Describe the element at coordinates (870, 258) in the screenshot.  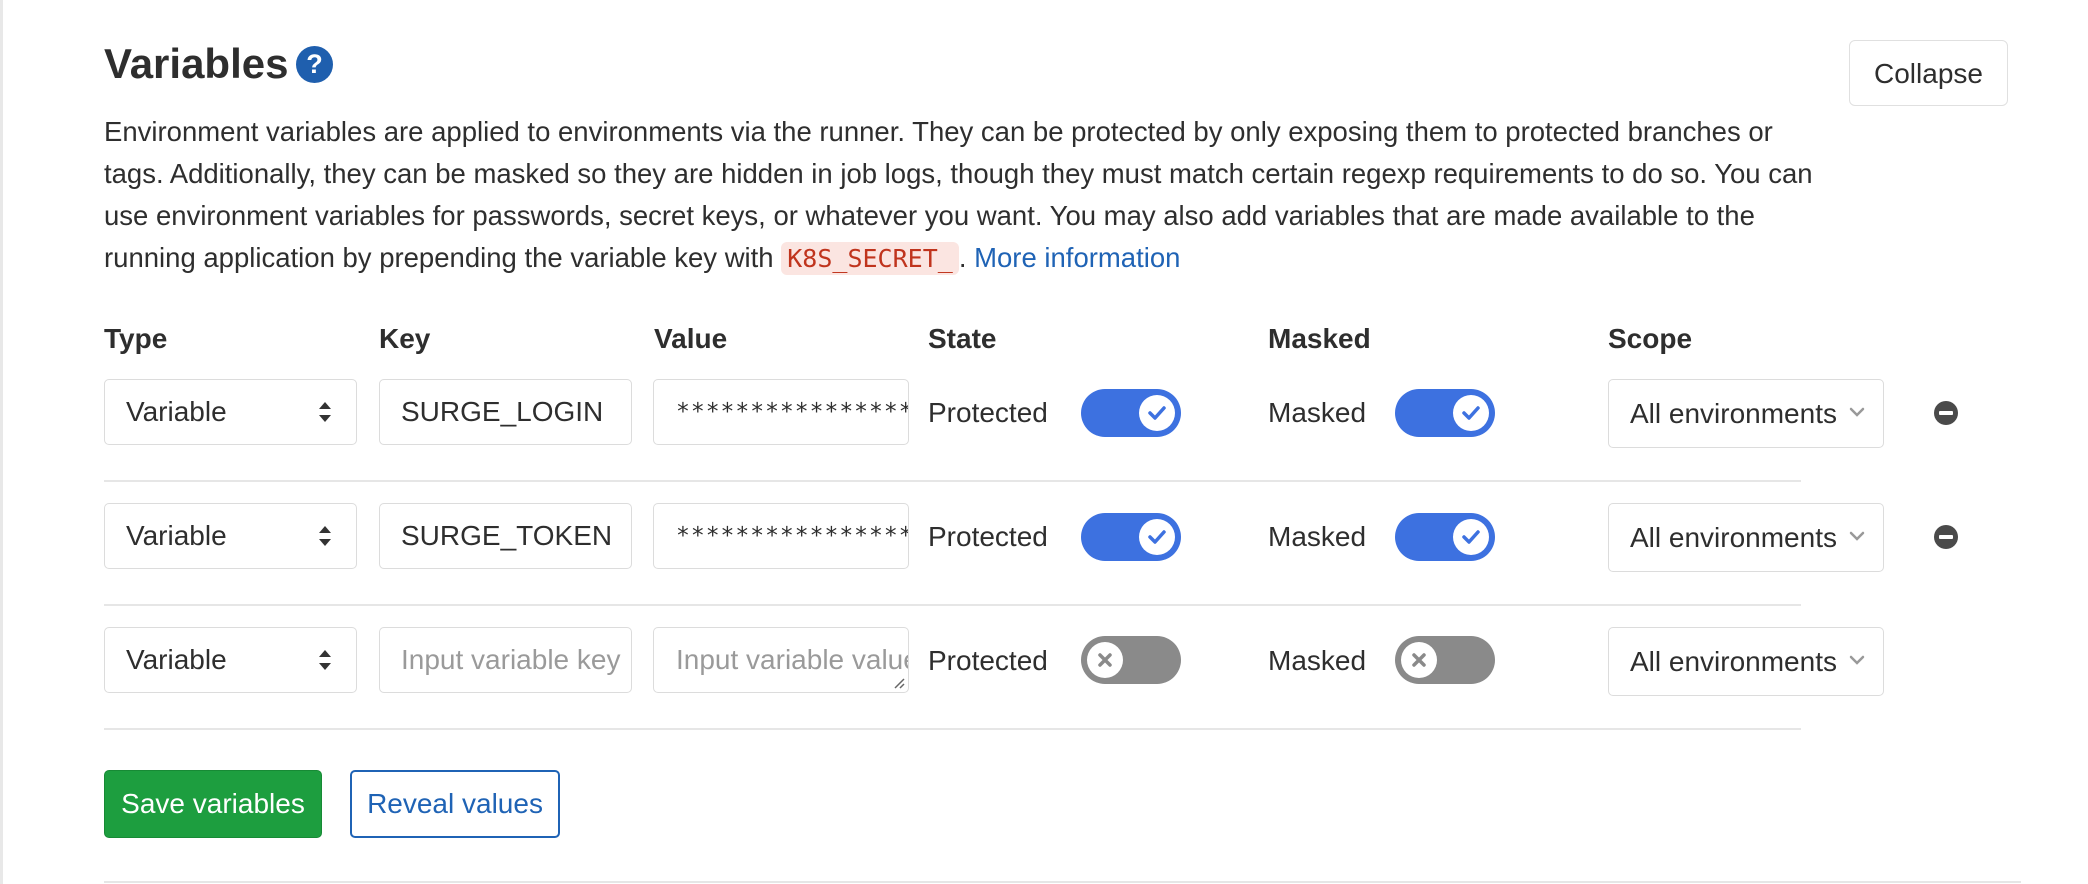
I see `k8s-secret-code: K8S_SECRET_` at that location.